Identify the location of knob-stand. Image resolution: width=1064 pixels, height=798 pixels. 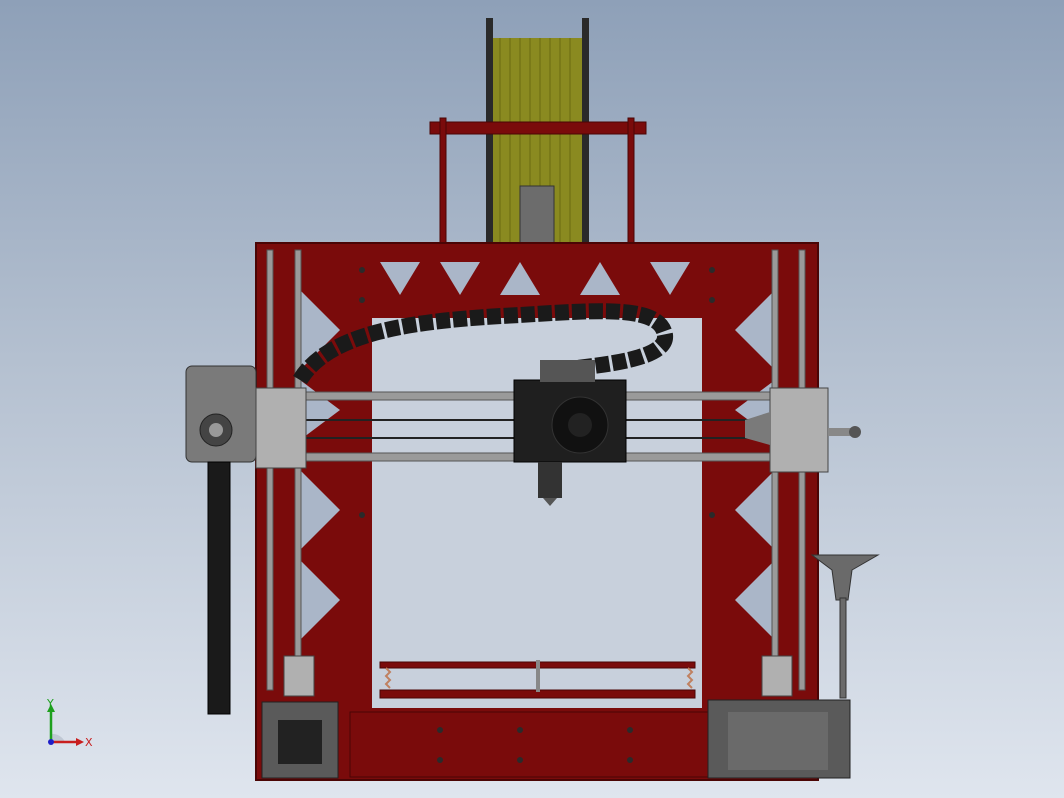
(845, 626).